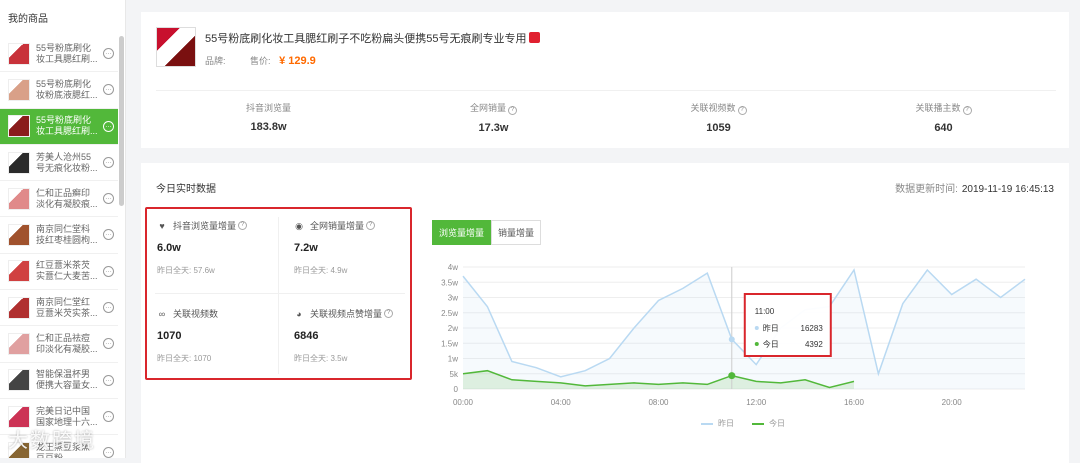 This screenshot has height=463, width=1080. What do you see at coordinates (462, 232) in the screenshot?
I see `tab-views-increment: 浏览量增量` at bounding box center [462, 232].